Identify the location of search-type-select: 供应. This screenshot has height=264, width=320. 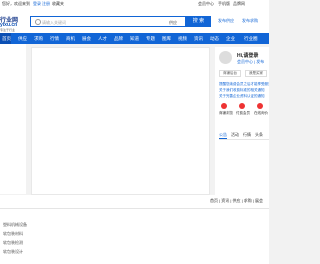
(173, 23).